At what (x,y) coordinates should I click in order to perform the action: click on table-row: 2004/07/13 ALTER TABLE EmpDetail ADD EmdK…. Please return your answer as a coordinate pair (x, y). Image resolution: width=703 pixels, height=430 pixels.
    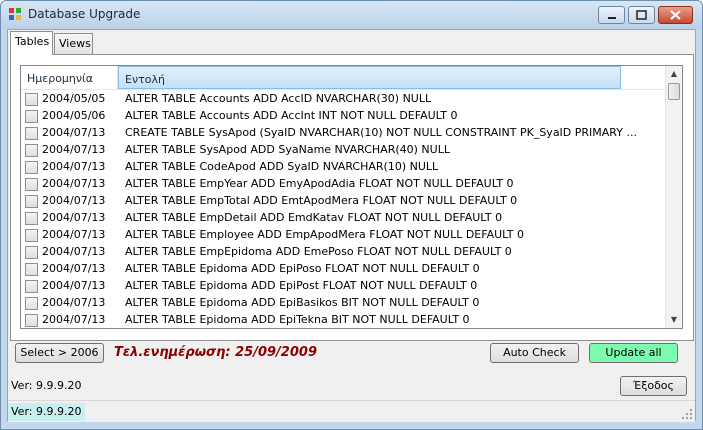
    Looking at the image, I should click on (343, 217).